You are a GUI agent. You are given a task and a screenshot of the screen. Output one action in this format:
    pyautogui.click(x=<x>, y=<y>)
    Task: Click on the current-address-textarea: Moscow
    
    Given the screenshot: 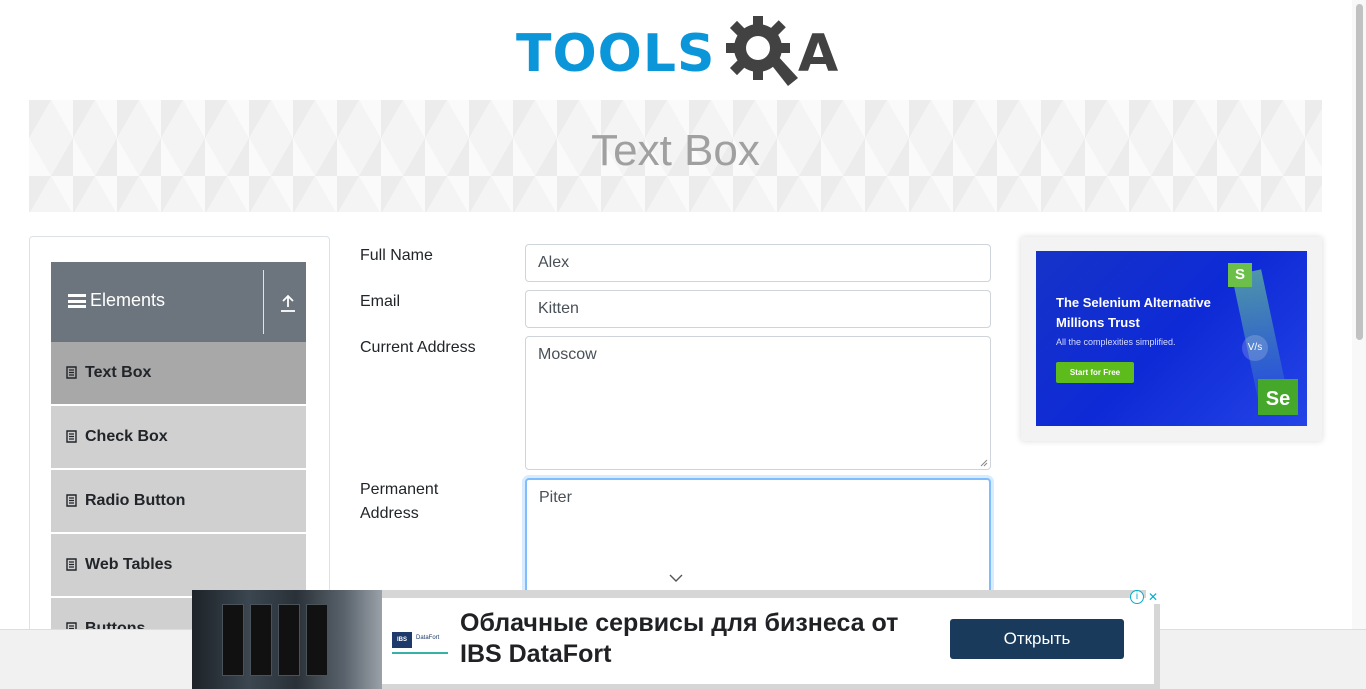 What is the action you would take?
    pyautogui.click(x=758, y=403)
    